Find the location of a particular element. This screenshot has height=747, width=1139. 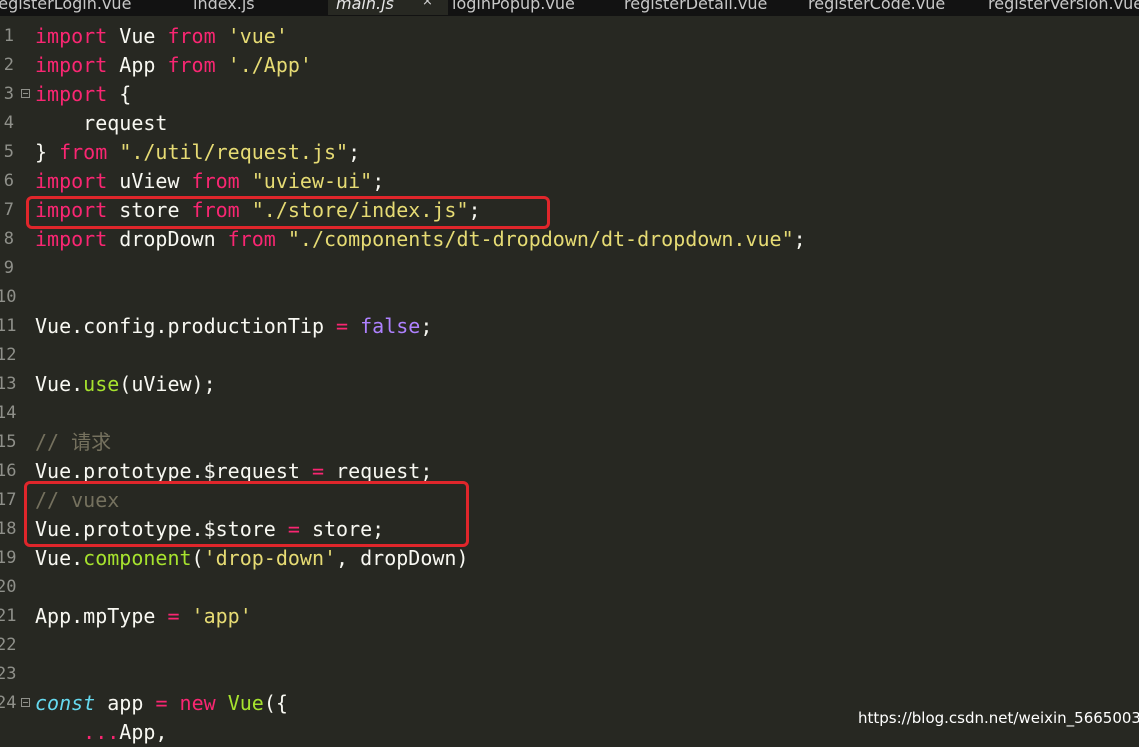

code-token: request is located at coordinates (101, 123).